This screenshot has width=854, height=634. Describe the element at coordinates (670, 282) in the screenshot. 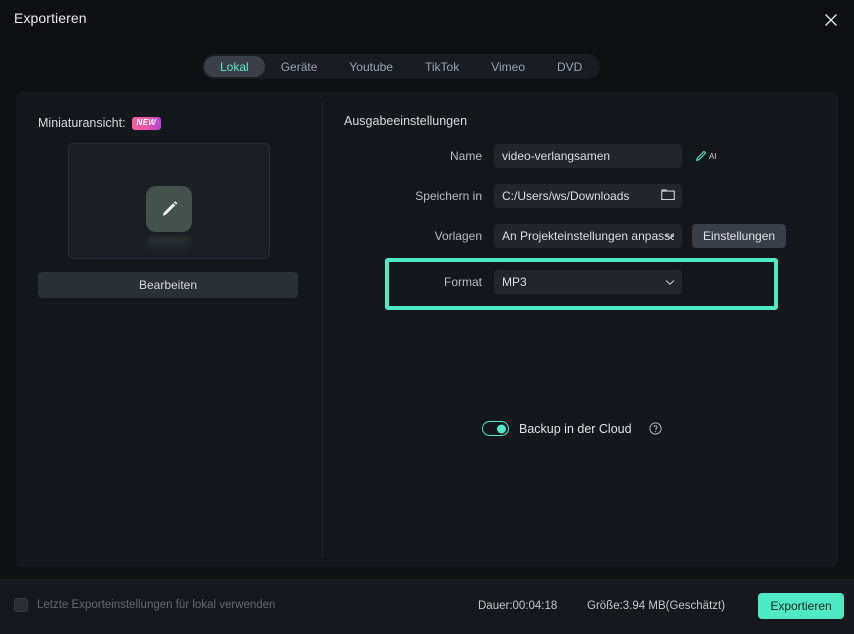

I see `chevron-down-icon` at that location.